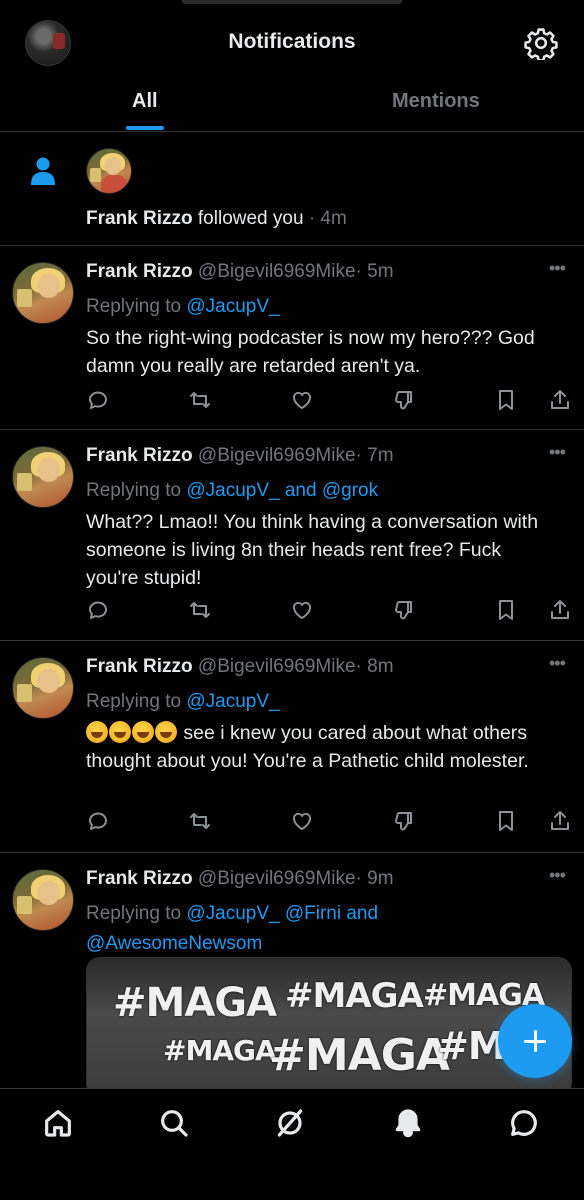 Image resolution: width=584 pixels, height=1200 pixels. What do you see at coordinates (109, 171) in the screenshot?
I see `follower-avatar` at bounding box center [109, 171].